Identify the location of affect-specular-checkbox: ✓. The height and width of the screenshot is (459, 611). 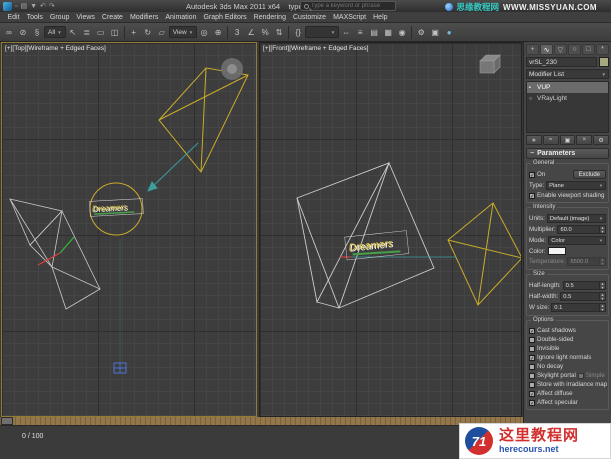
(532, 403).